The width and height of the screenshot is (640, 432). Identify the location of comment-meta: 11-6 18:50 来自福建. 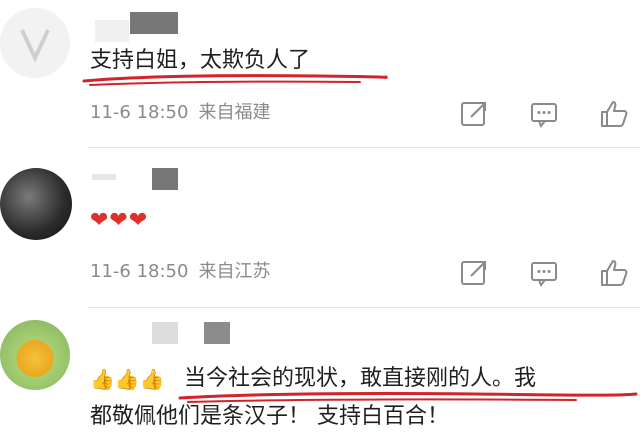
(180, 113).